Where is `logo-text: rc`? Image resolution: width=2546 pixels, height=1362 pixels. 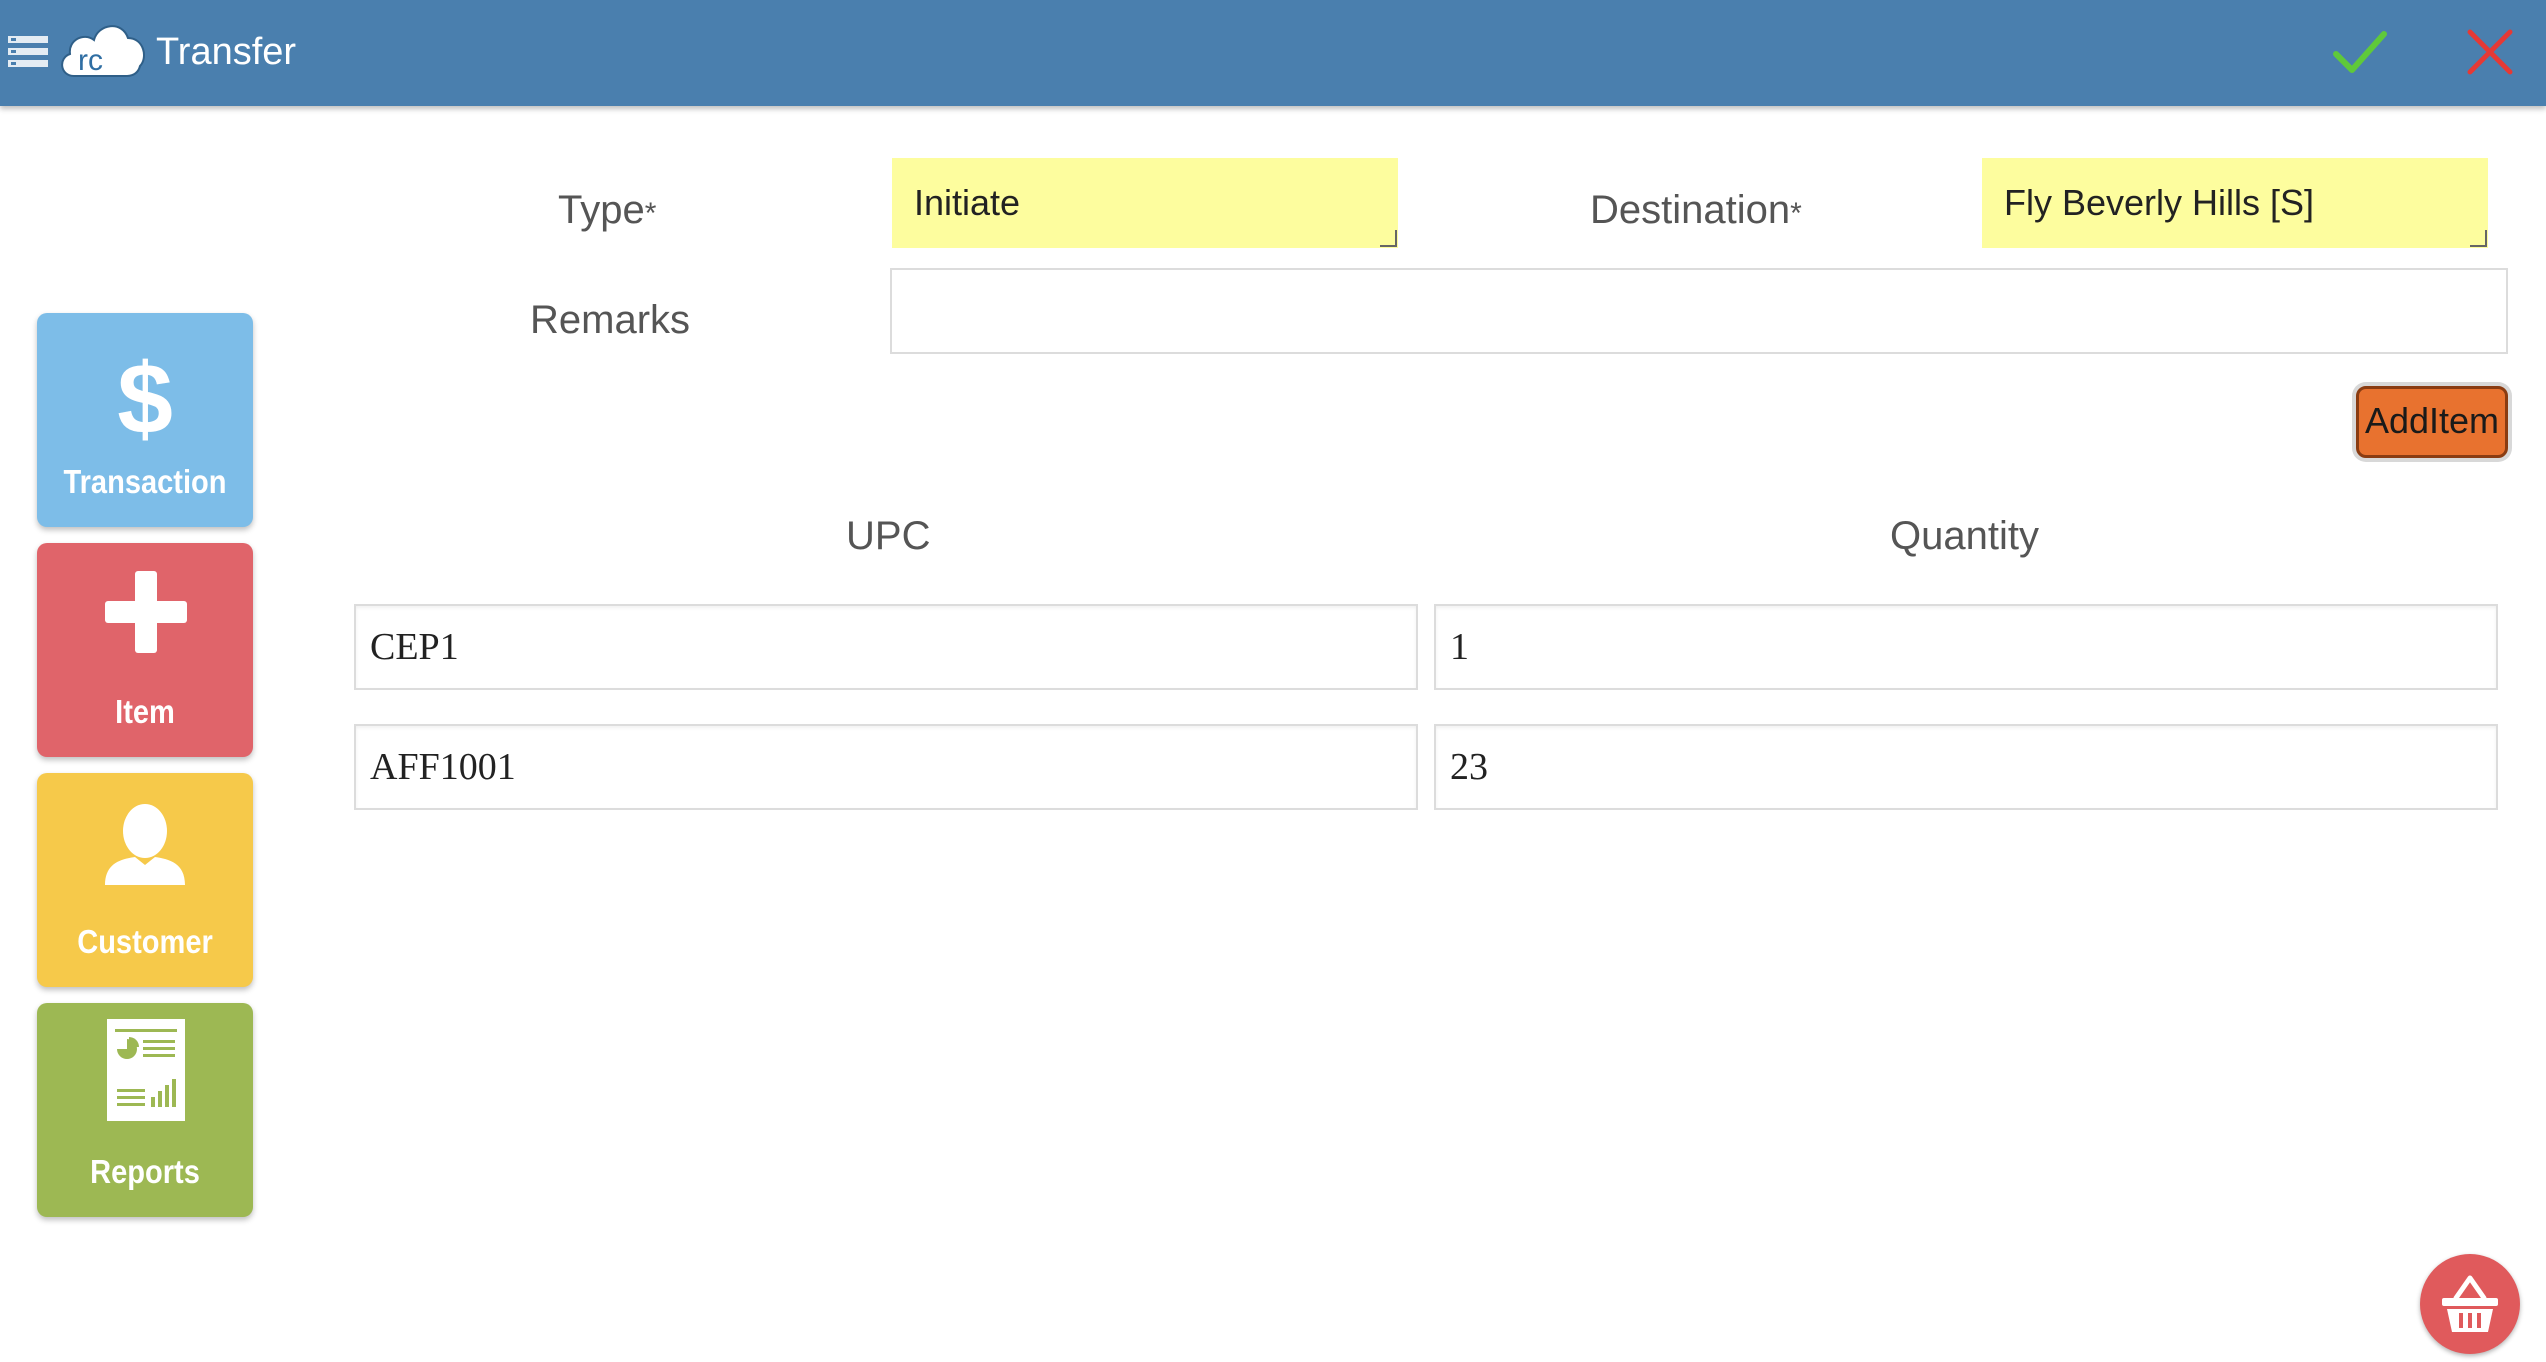
logo-text: rc is located at coordinates (90, 60).